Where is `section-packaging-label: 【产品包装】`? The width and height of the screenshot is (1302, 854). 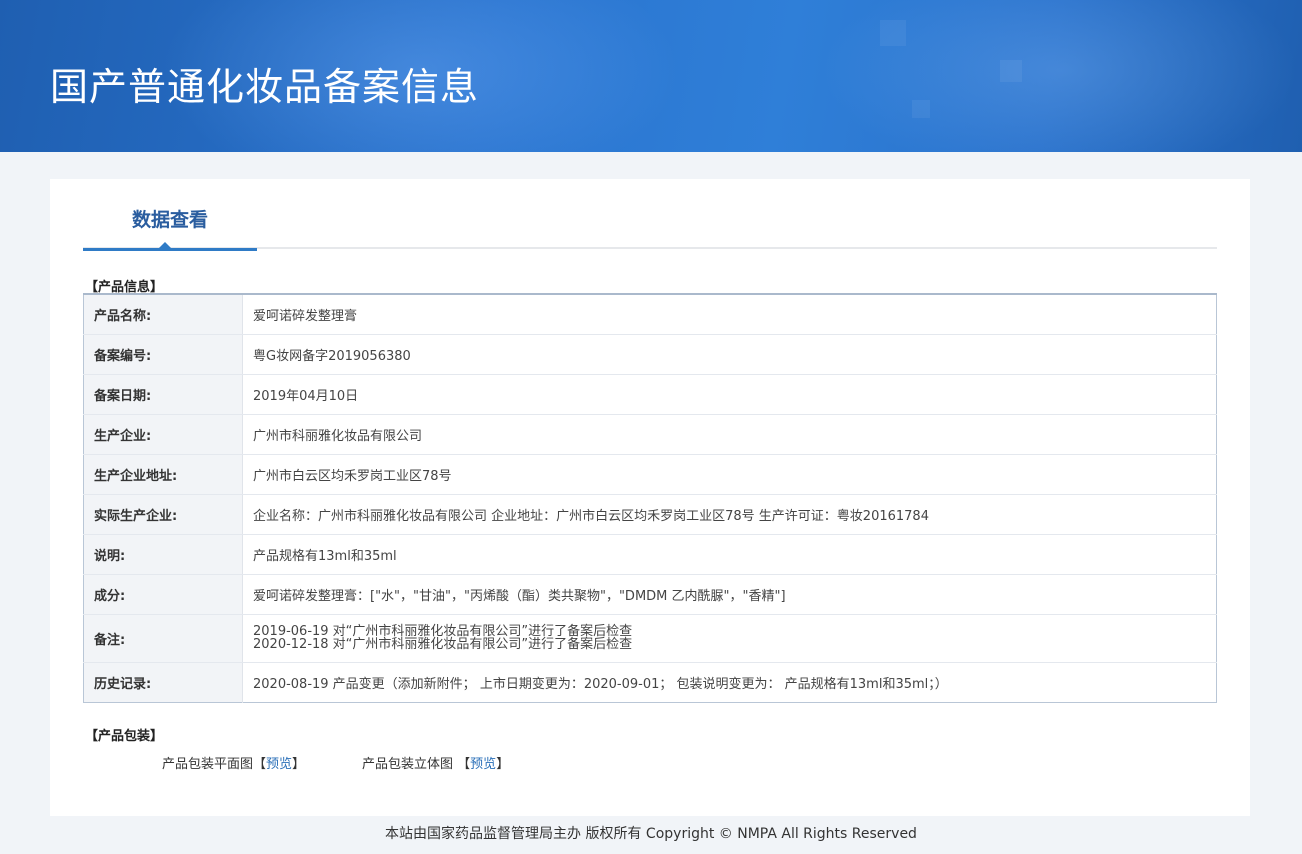
section-packaging-label: 【产品包装】 is located at coordinates (124, 736).